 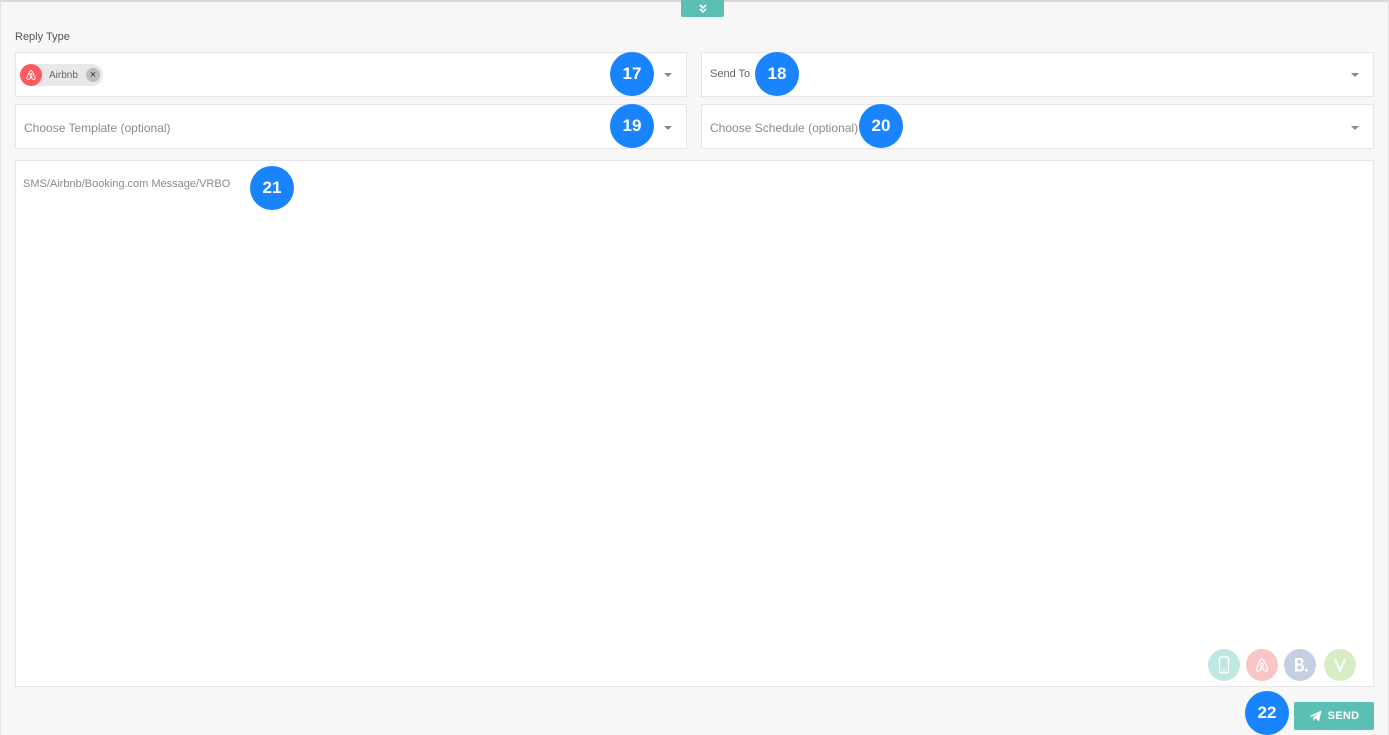 What do you see at coordinates (632, 126) in the screenshot?
I see `annotation-badge: 19` at bounding box center [632, 126].